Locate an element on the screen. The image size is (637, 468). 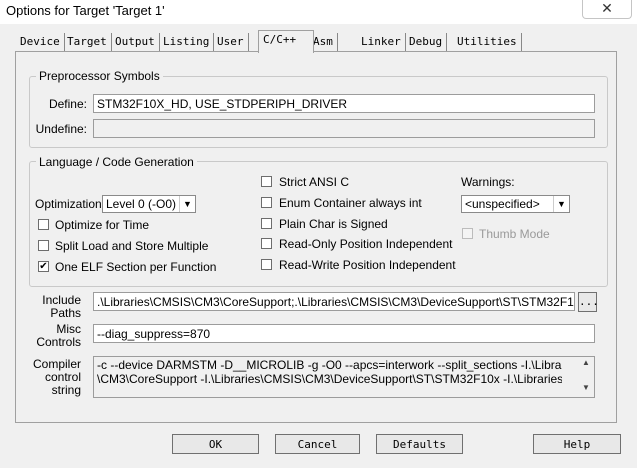
tab-debug: Debug is located at coordinates (426, 42).